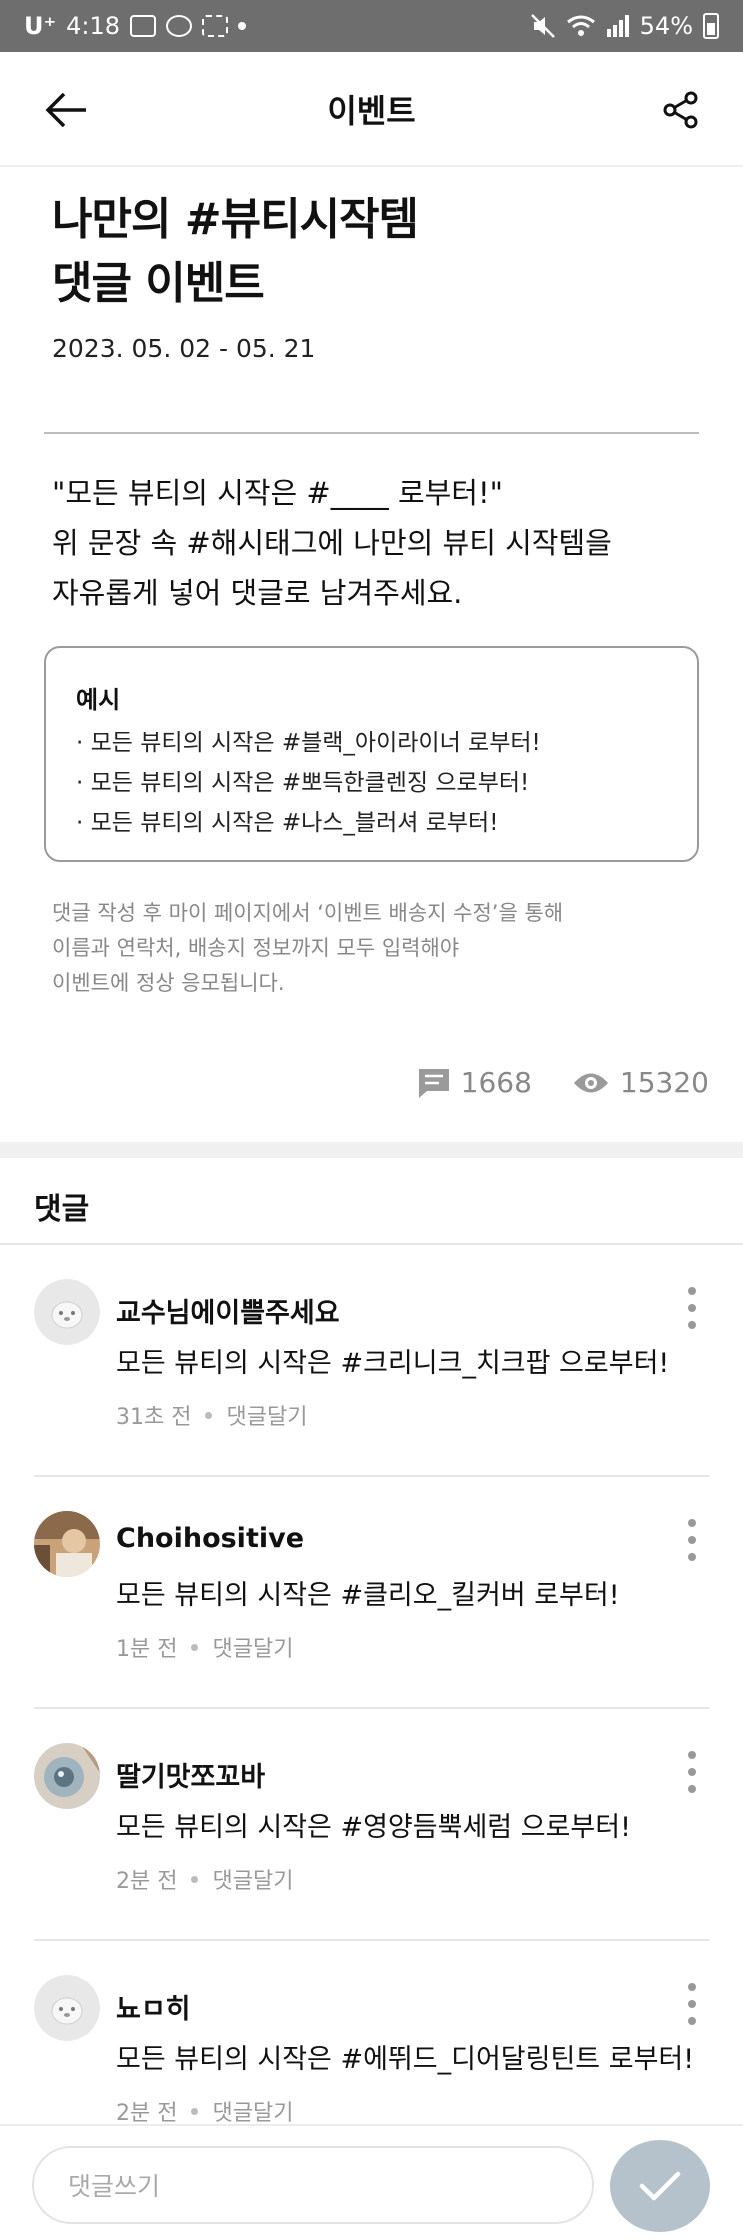 The width and height of the screenshot is (743, 2240). What do you see at coordinates (158, 283) in the screenshot?
I see `event-title-line2: 댓글 이벤트` at bounding box center [158, 283].